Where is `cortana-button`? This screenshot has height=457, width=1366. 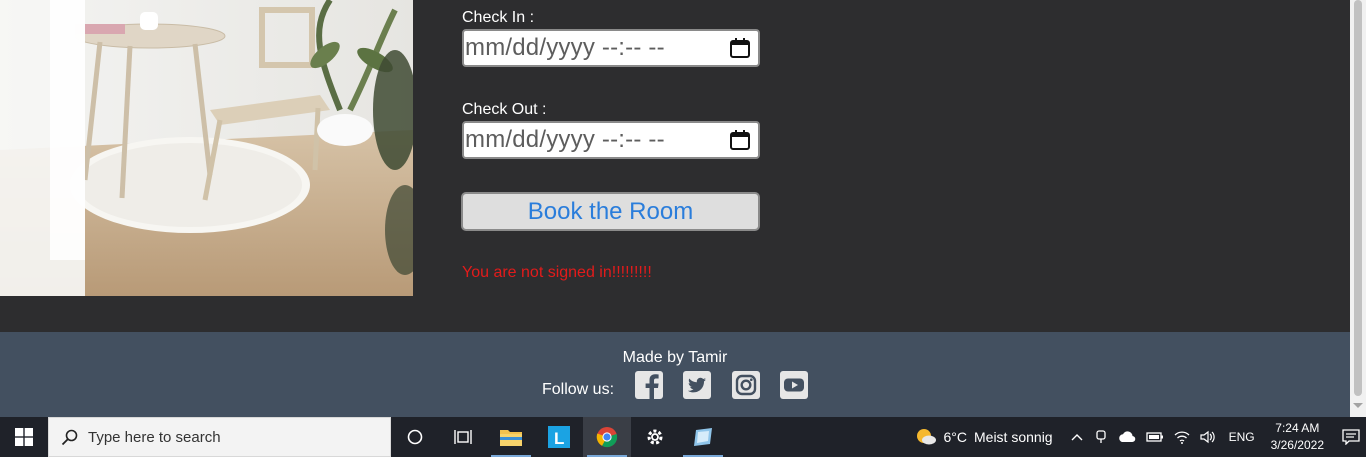 cortana-button is located at coordinates (415, 437).